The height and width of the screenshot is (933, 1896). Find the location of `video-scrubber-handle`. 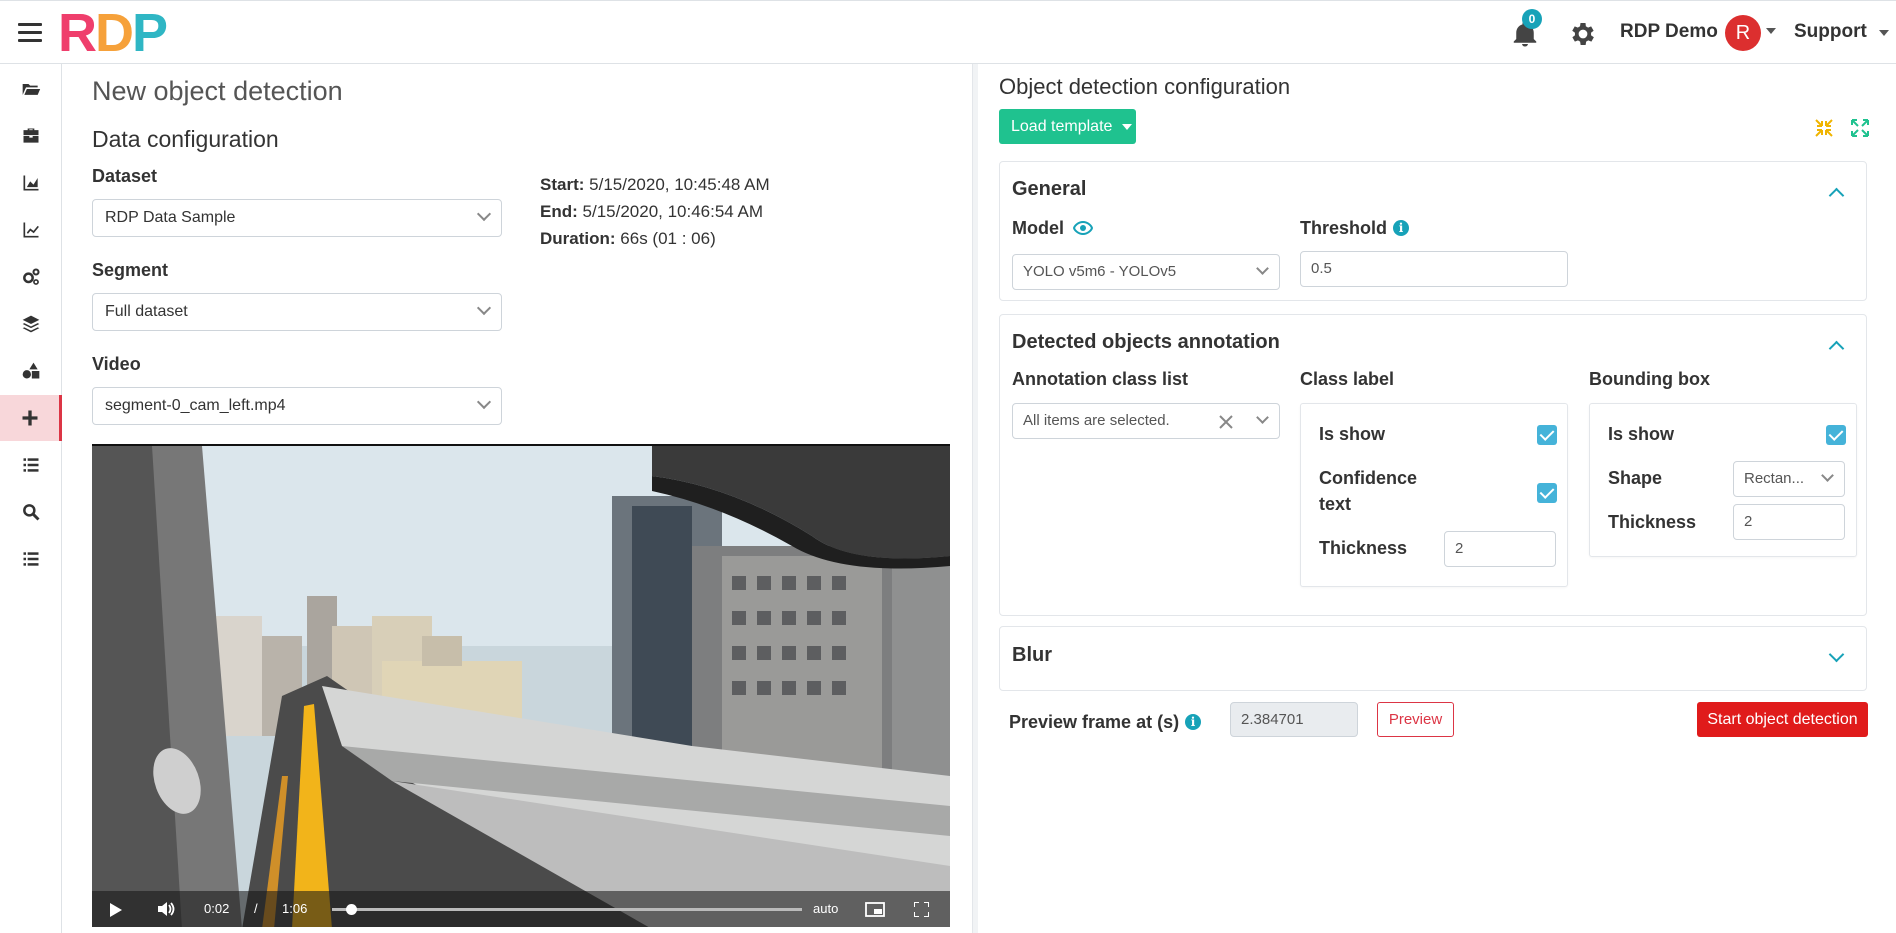

video-scrubber-handle is located at coordinates (352, 909).